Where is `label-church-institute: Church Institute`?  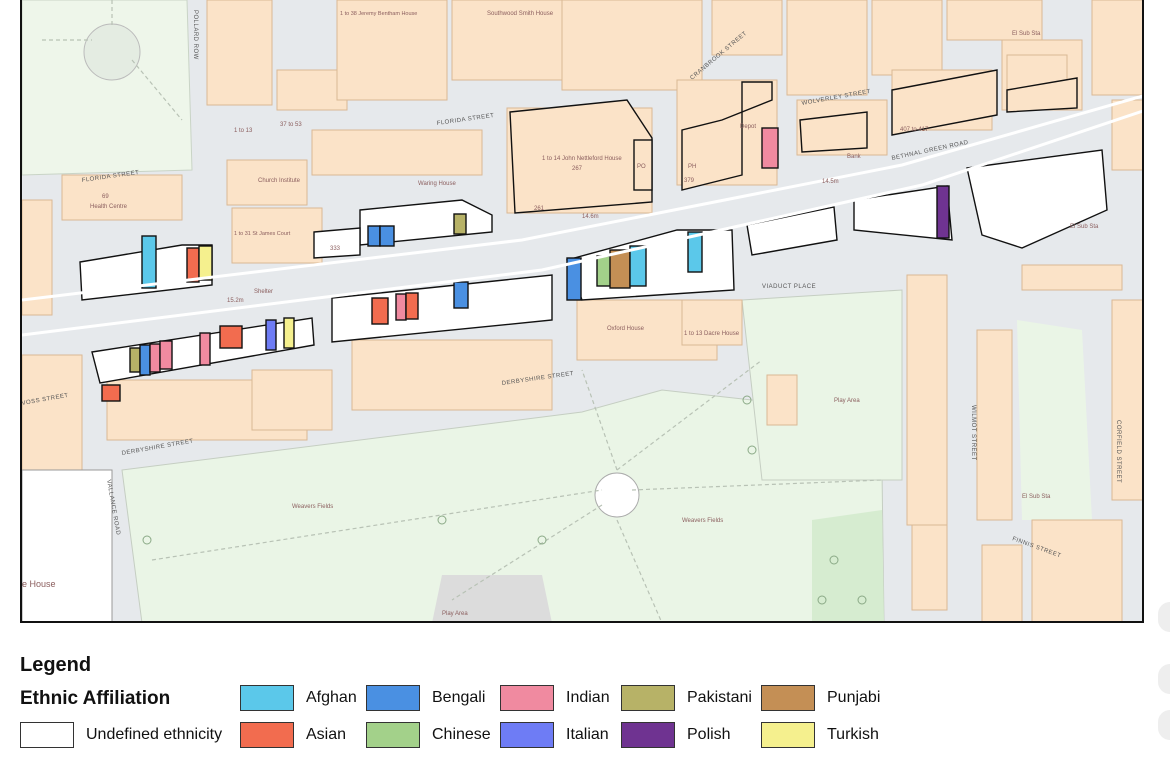
label-church-institute: Church Institute is located at coordinates (279, 181).